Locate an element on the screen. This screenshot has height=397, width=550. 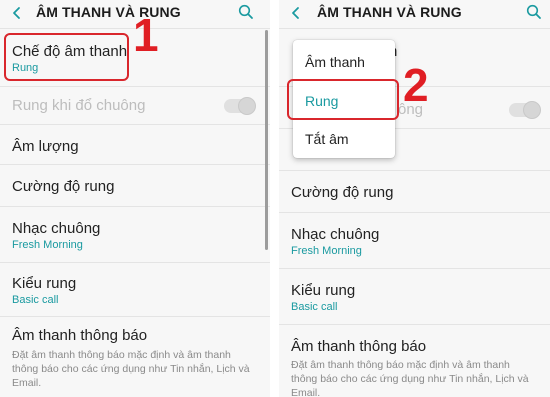
app-bar: ÂM THANH VÀ RUNG is located at coordinates (414, 13).